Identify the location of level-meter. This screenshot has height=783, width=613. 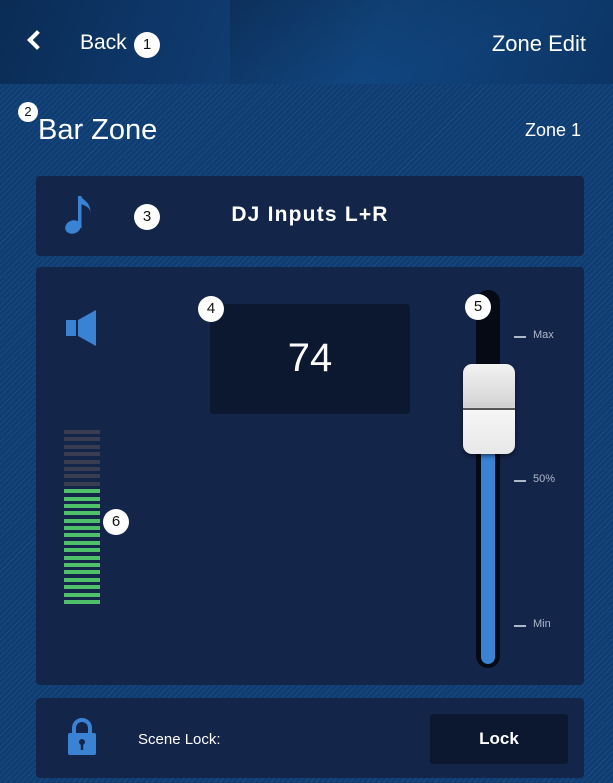
(82, 518).